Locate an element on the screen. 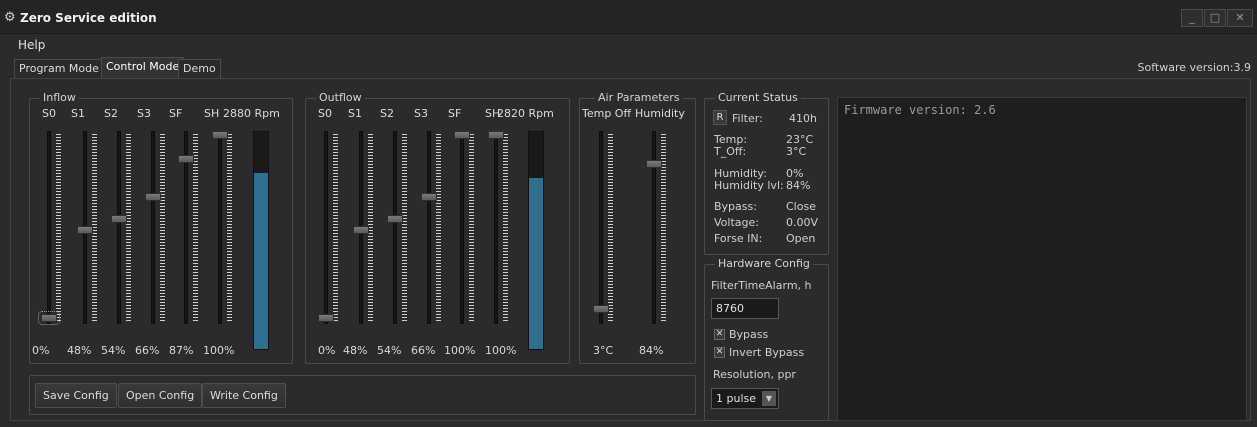 Image resolution: width=1257 pixels, height=427 pixels. inflow-sh-slider-handle is located at coordinates (220, 135).